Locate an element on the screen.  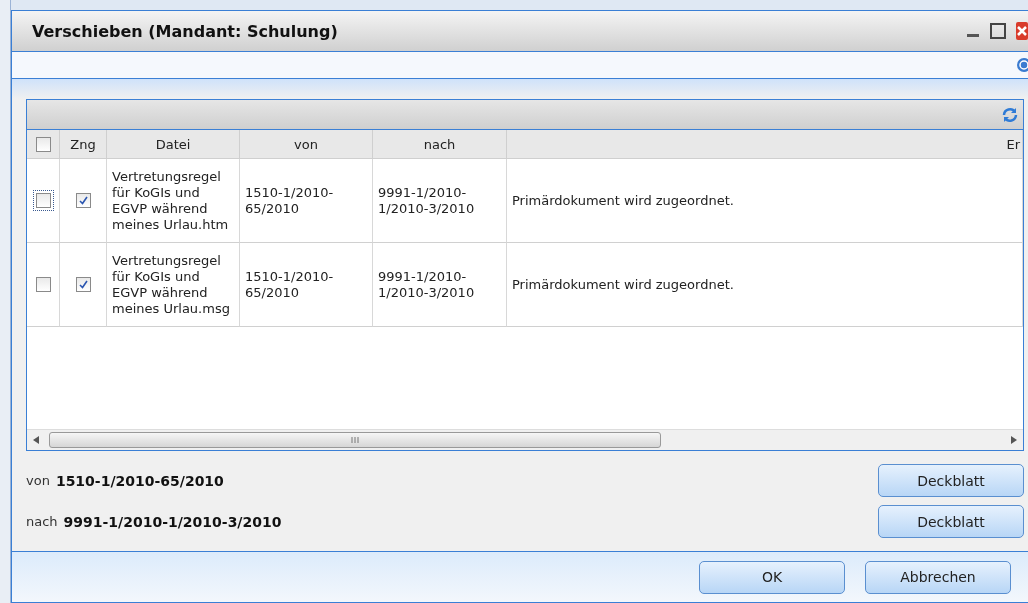
column-header: Zng is located at coordinates (83, 144).